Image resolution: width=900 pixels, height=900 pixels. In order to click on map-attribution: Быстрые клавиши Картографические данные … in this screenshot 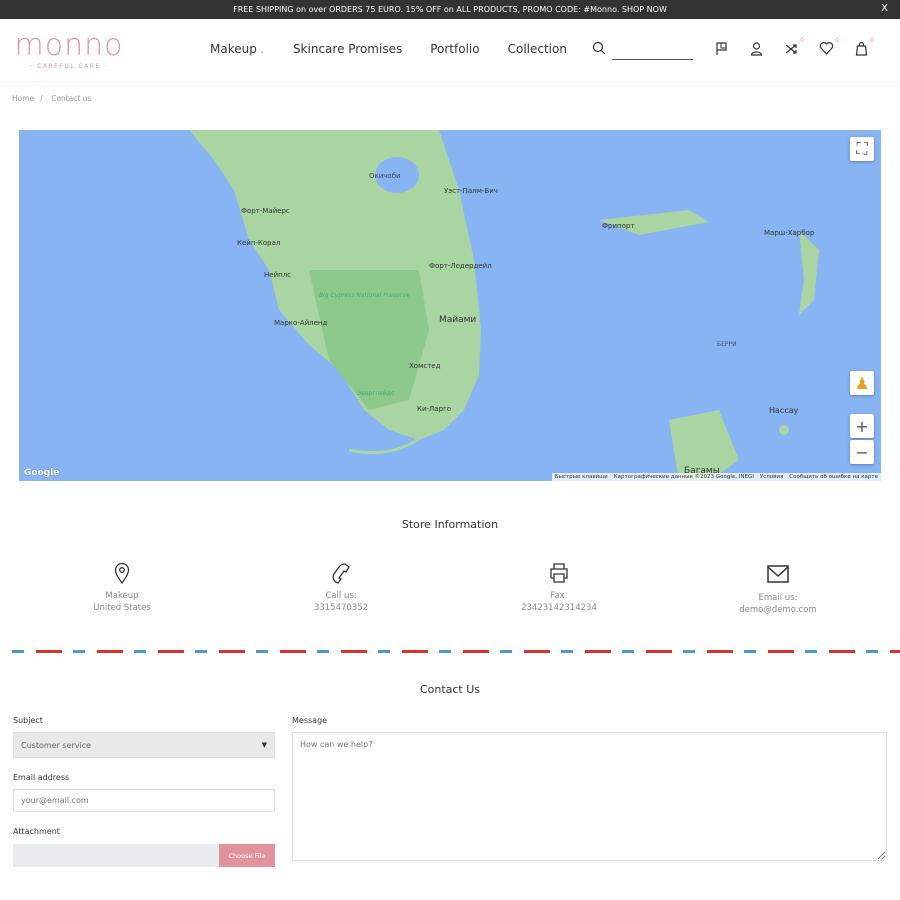, I will do `click(716, 477)`.